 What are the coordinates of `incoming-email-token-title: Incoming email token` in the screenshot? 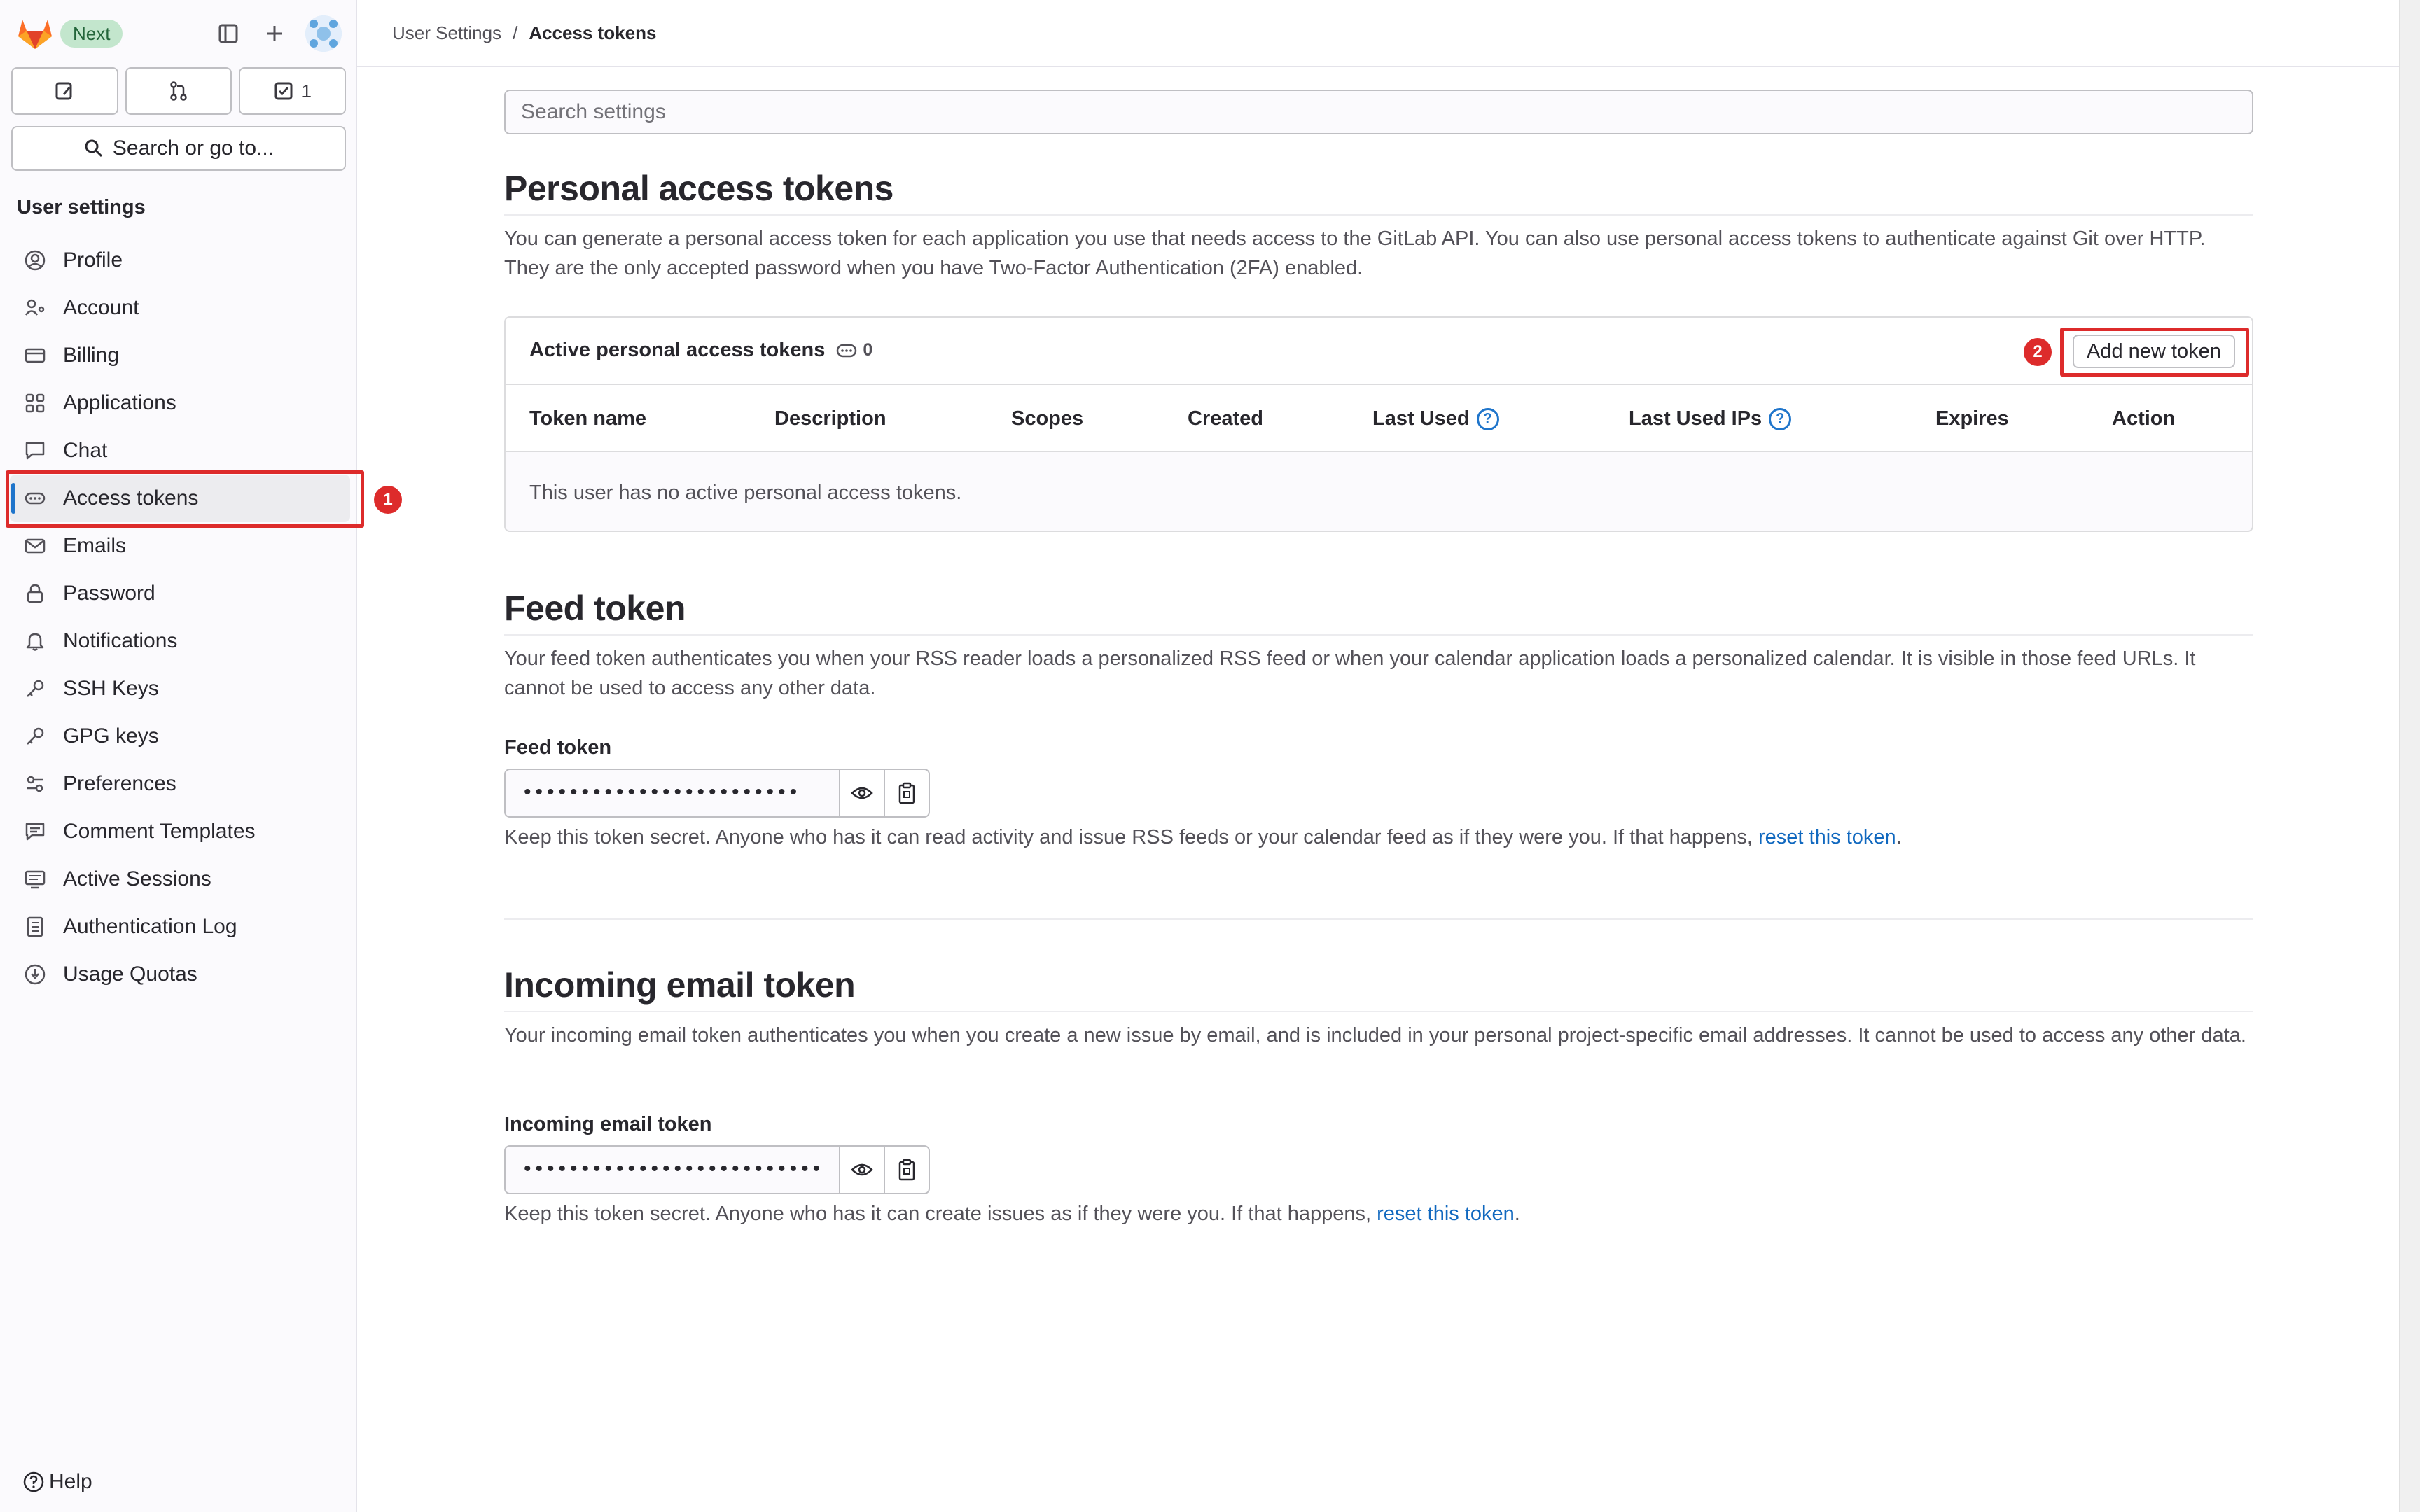 It's located at (680, 984).